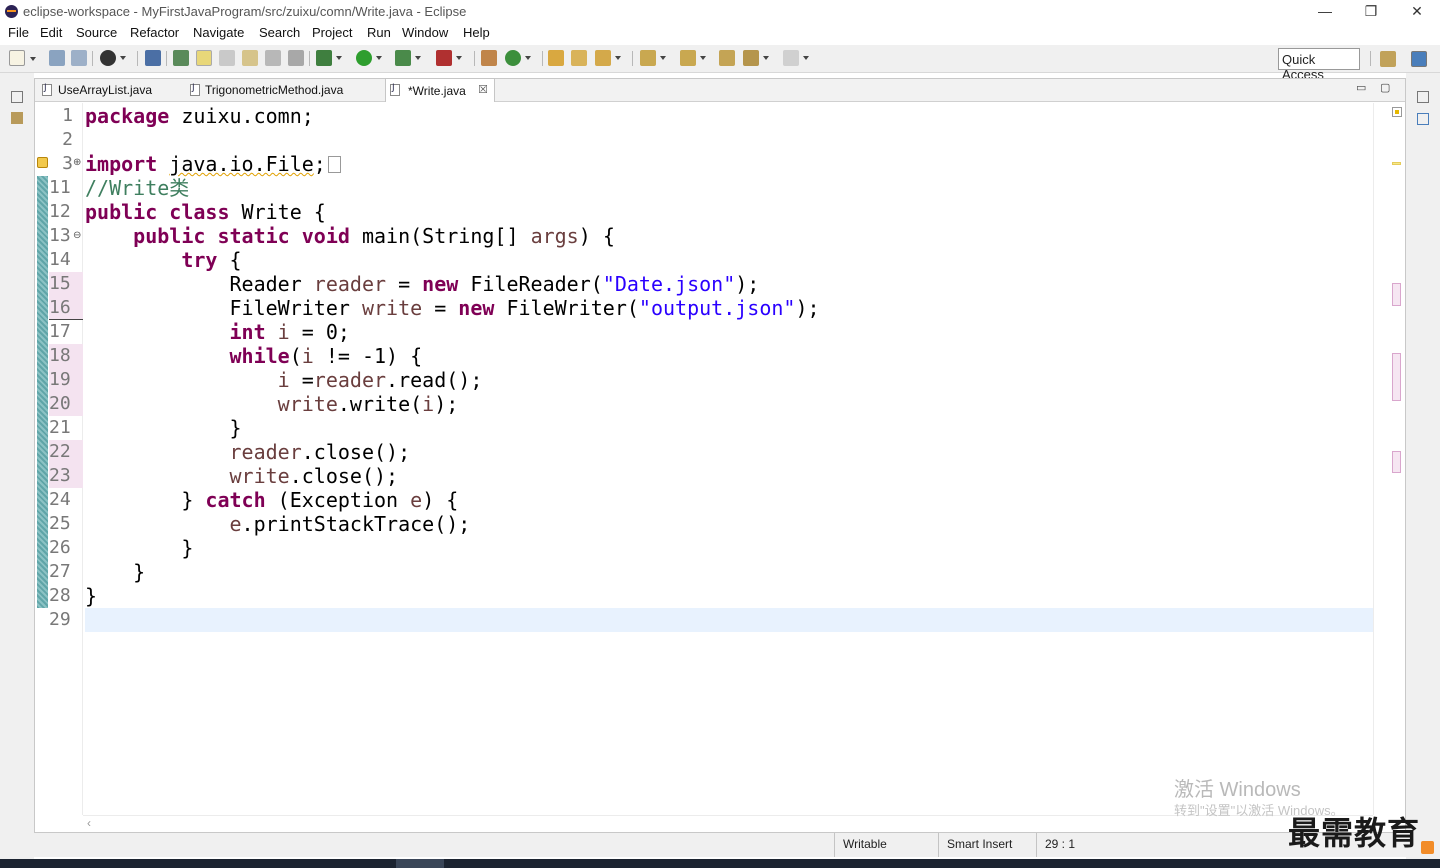 This screenshot has width=1440, height=868. What do you see at coordinates (89, 823) in the screenshot?
I see `scroll-left-icon: ‹` at bounding box center [89, 823].